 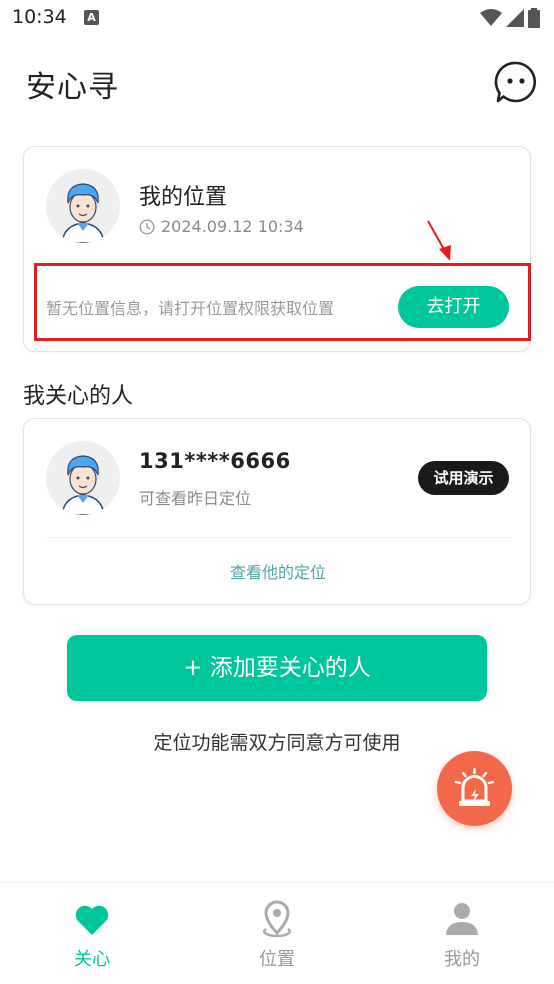 I want to click on view-location-link: 查看他的定位, so click(x=278, y=571).